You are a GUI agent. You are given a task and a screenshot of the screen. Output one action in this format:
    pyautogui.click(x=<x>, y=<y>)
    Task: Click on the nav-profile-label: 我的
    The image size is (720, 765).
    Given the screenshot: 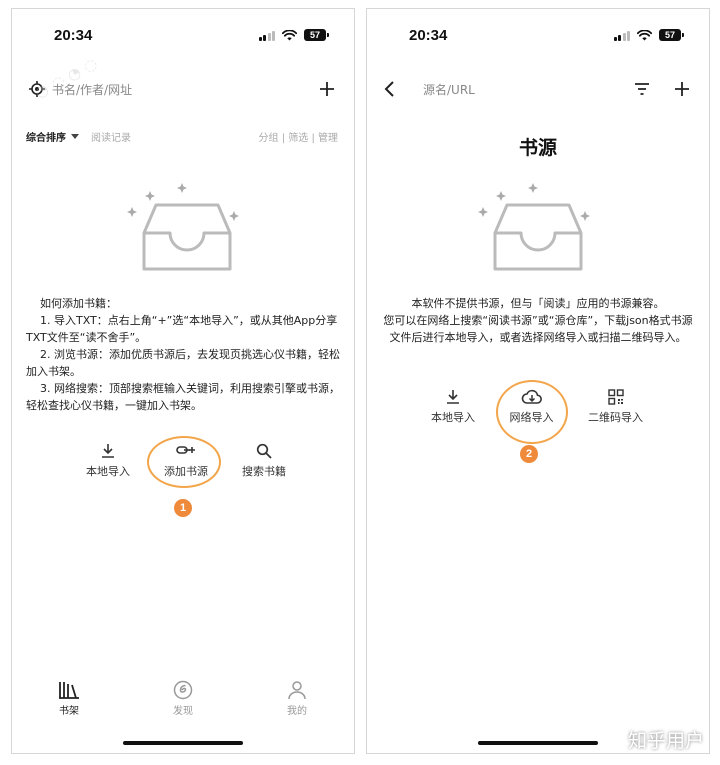 What is the action you would take?
    pyautogui.click(x=297, y=711)
    